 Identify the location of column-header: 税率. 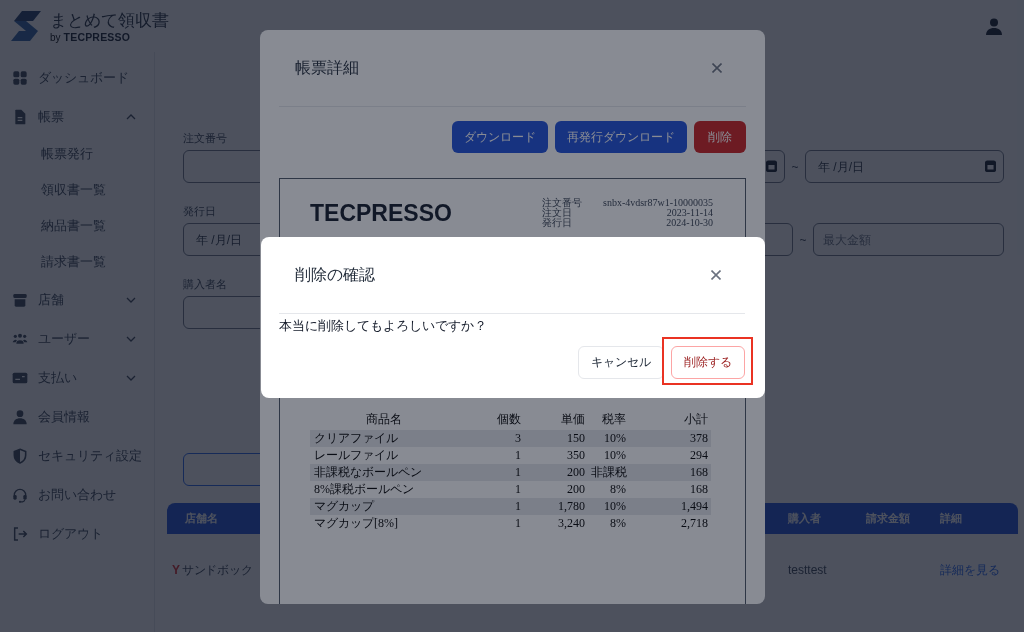
(608, 419).